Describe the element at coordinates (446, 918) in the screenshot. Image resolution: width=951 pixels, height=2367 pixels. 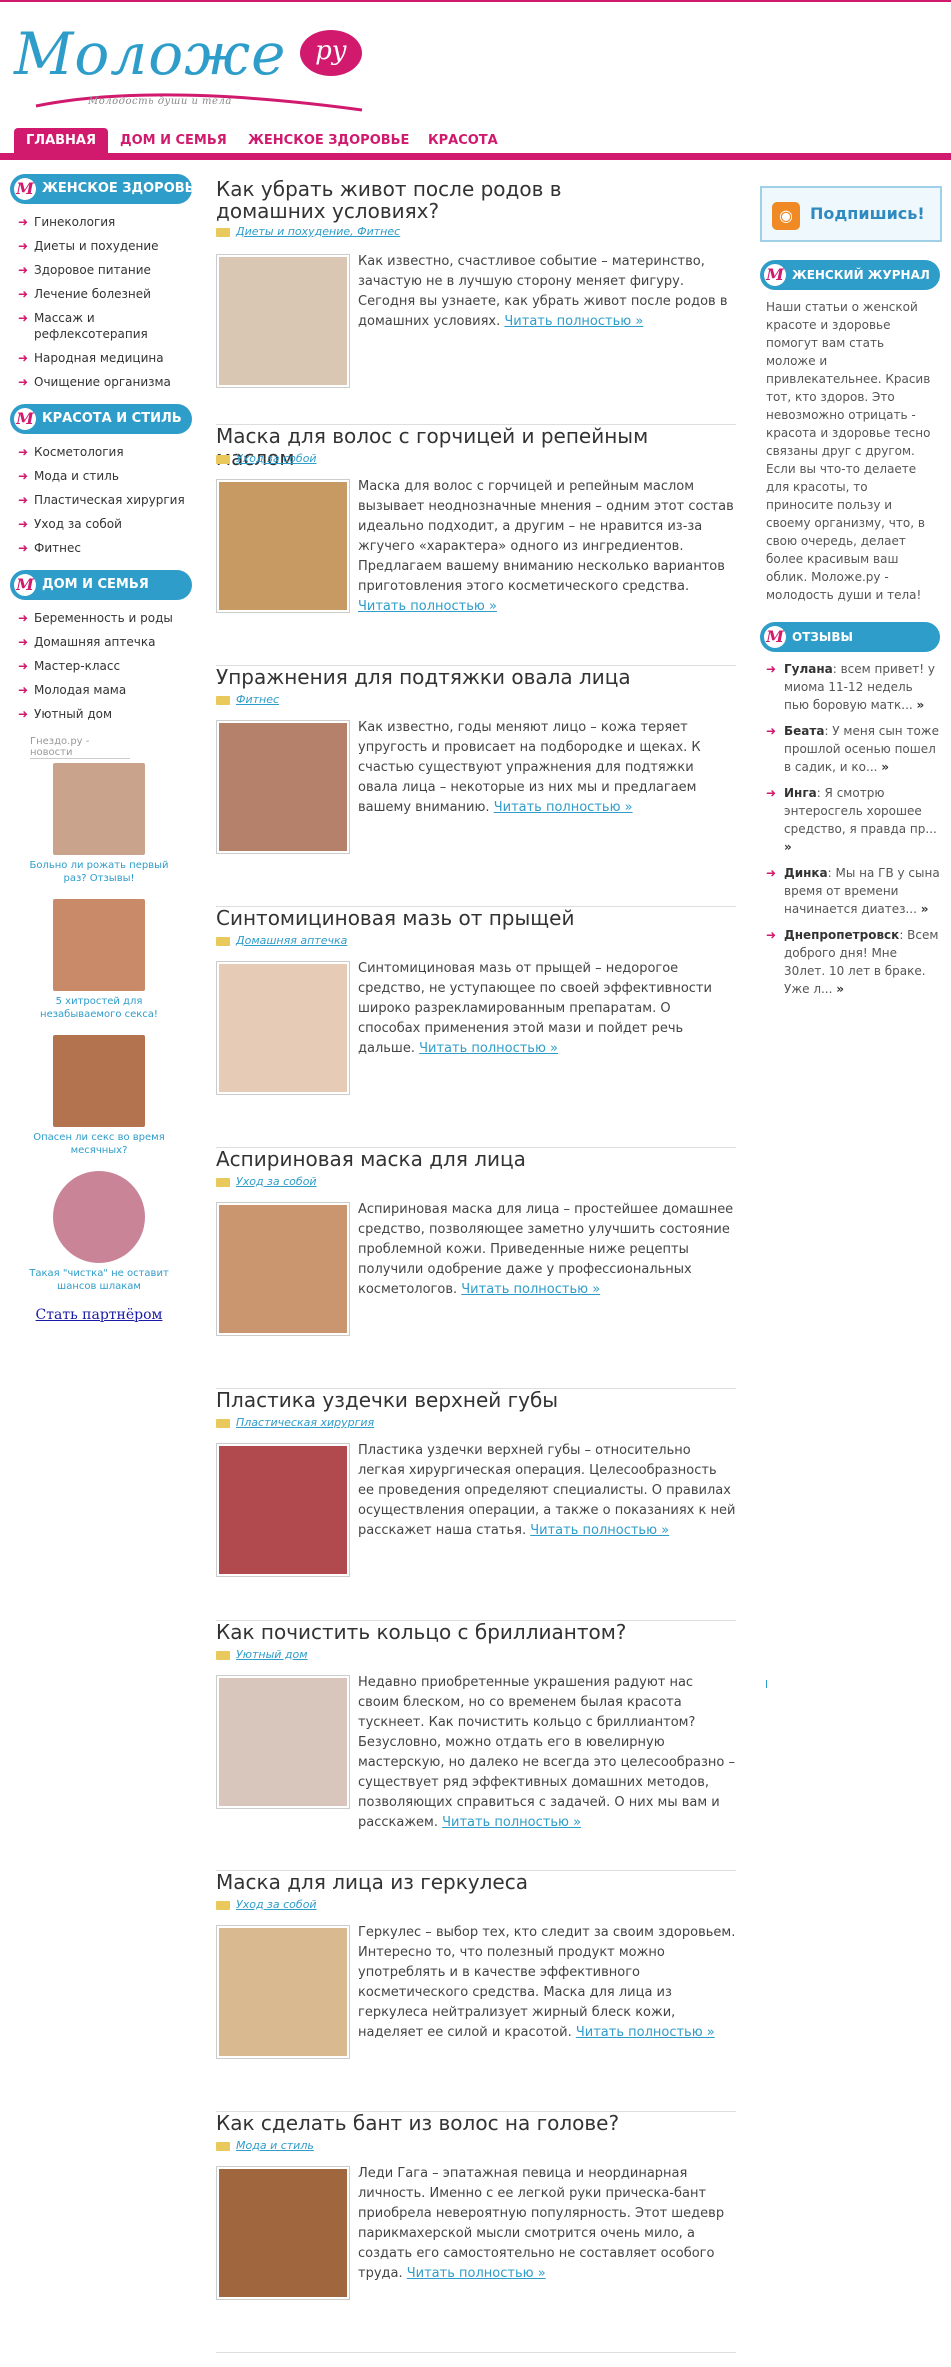
I see `article-title: Синтомициновая мазь от прыщей` at that location.